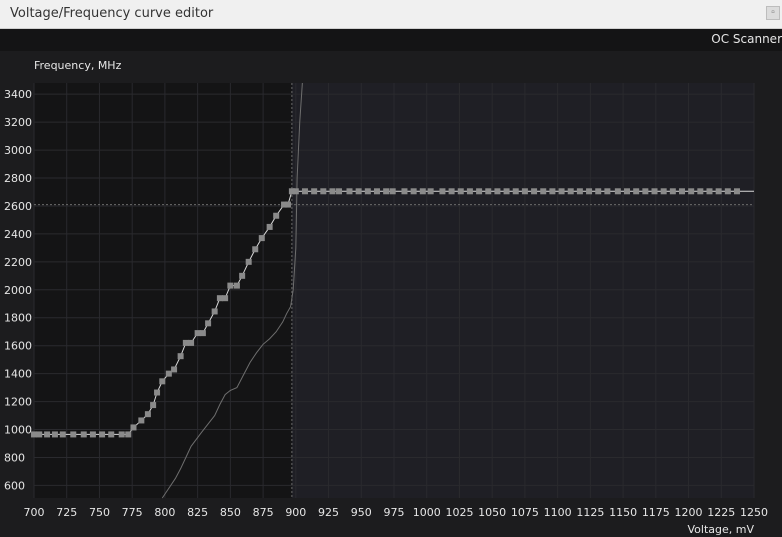 The height and width of the screenshot is (537, 782). I want to click on x-tick-label: 950, so click(361, 512).